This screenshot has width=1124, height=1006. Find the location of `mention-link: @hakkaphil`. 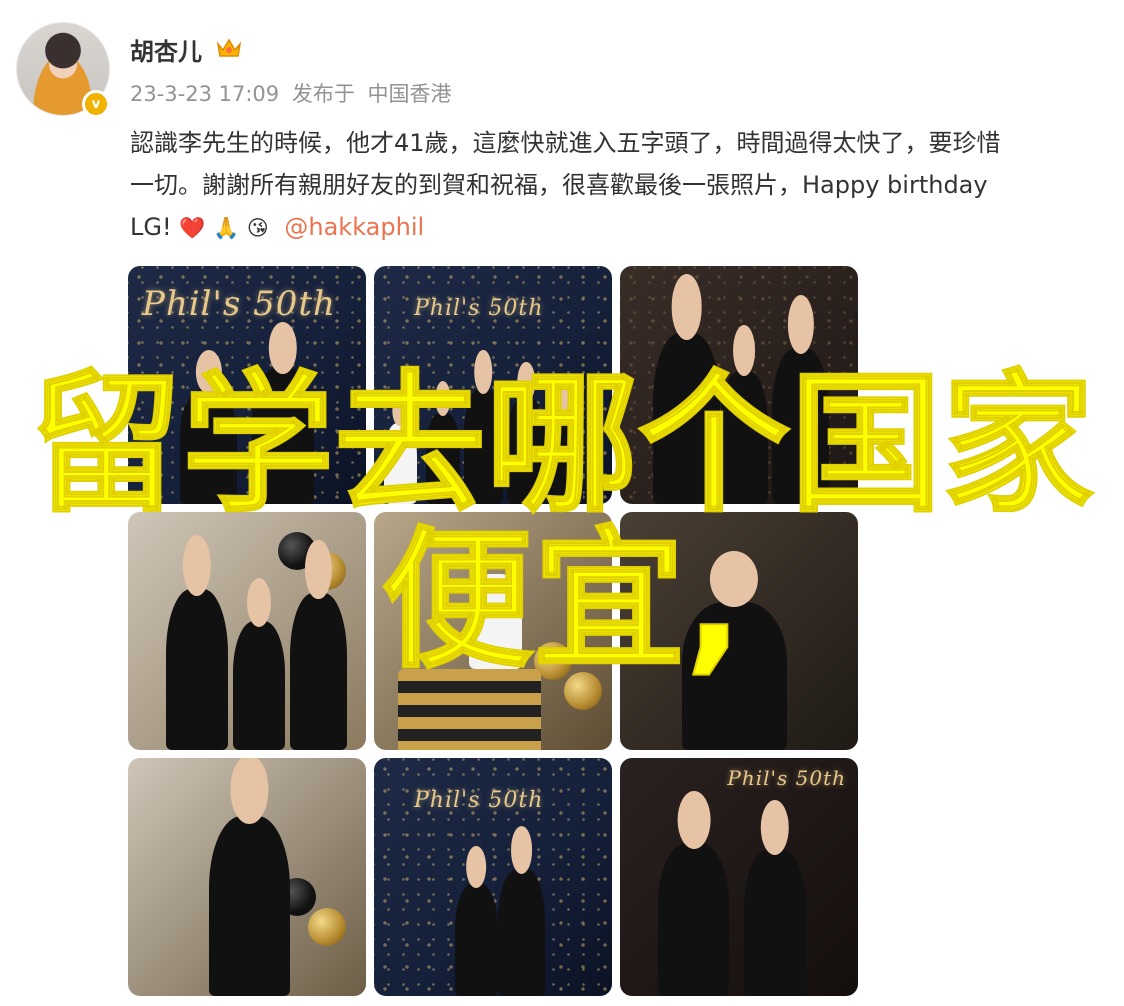

mention-link: @hakkaphil is located at coordinates (354, 227).